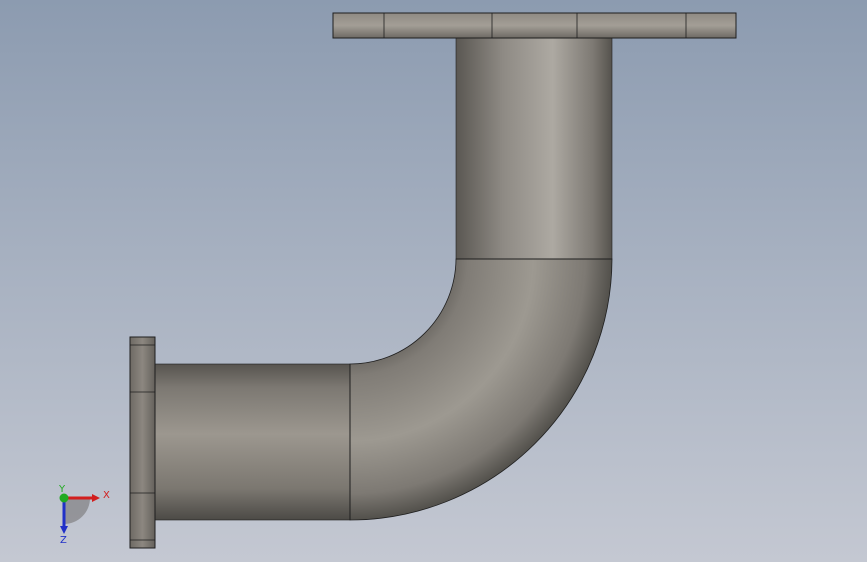 The width and height of the screenshot is (867, 562). What do you see at coordinates (62, 489) in the screenshot?
I see `y-axis-label: Y` at bounding box center [62, 489].